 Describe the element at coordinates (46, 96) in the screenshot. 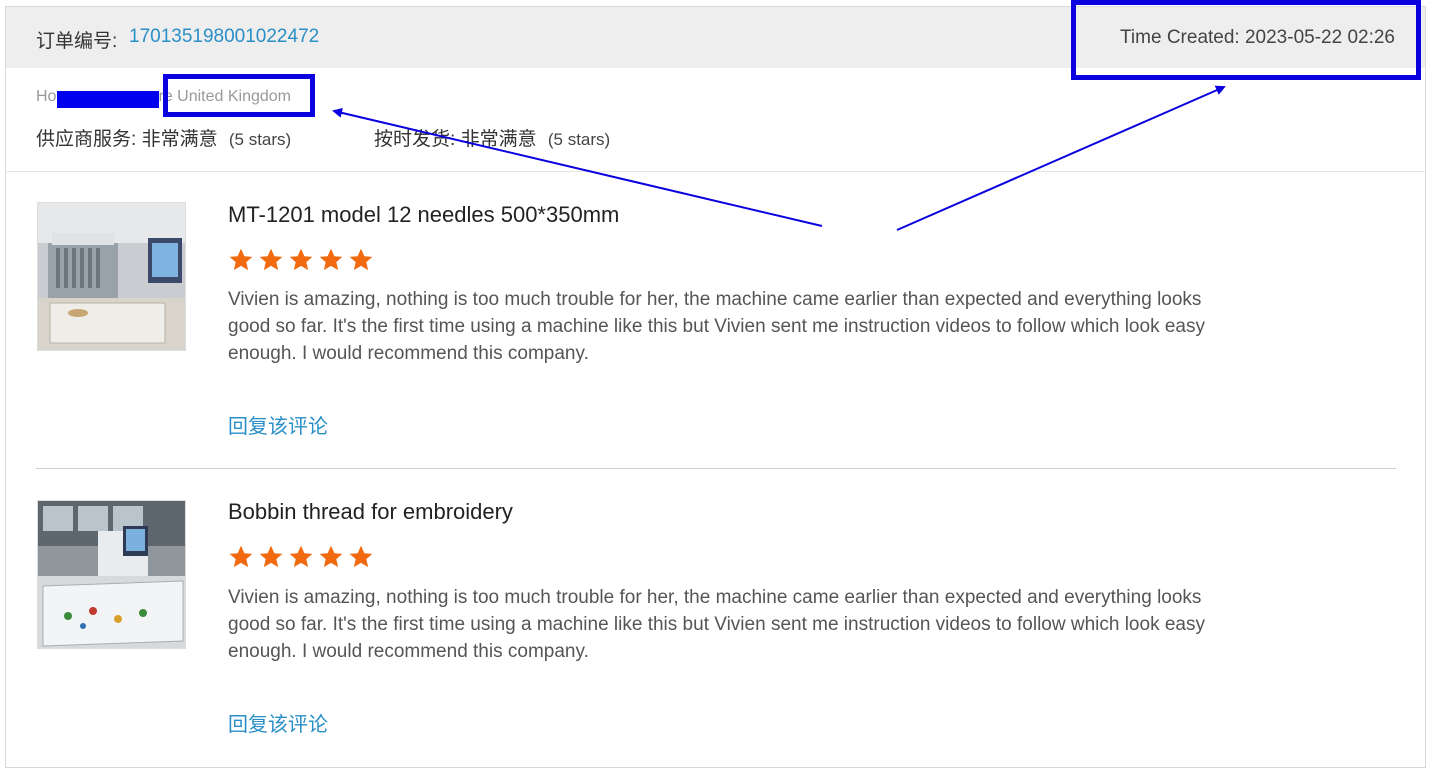

I see `buyer-name-start: Ho` at that location.